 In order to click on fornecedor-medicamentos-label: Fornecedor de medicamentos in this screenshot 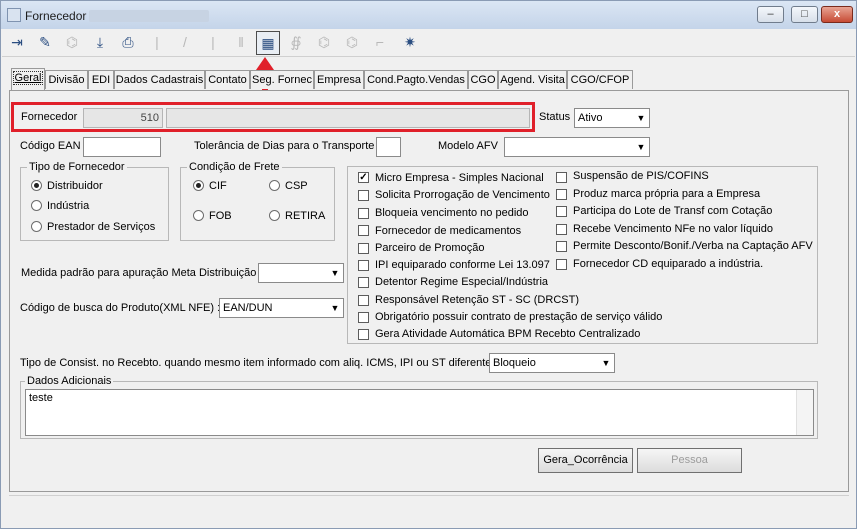, I will do `click(448, 231)`.